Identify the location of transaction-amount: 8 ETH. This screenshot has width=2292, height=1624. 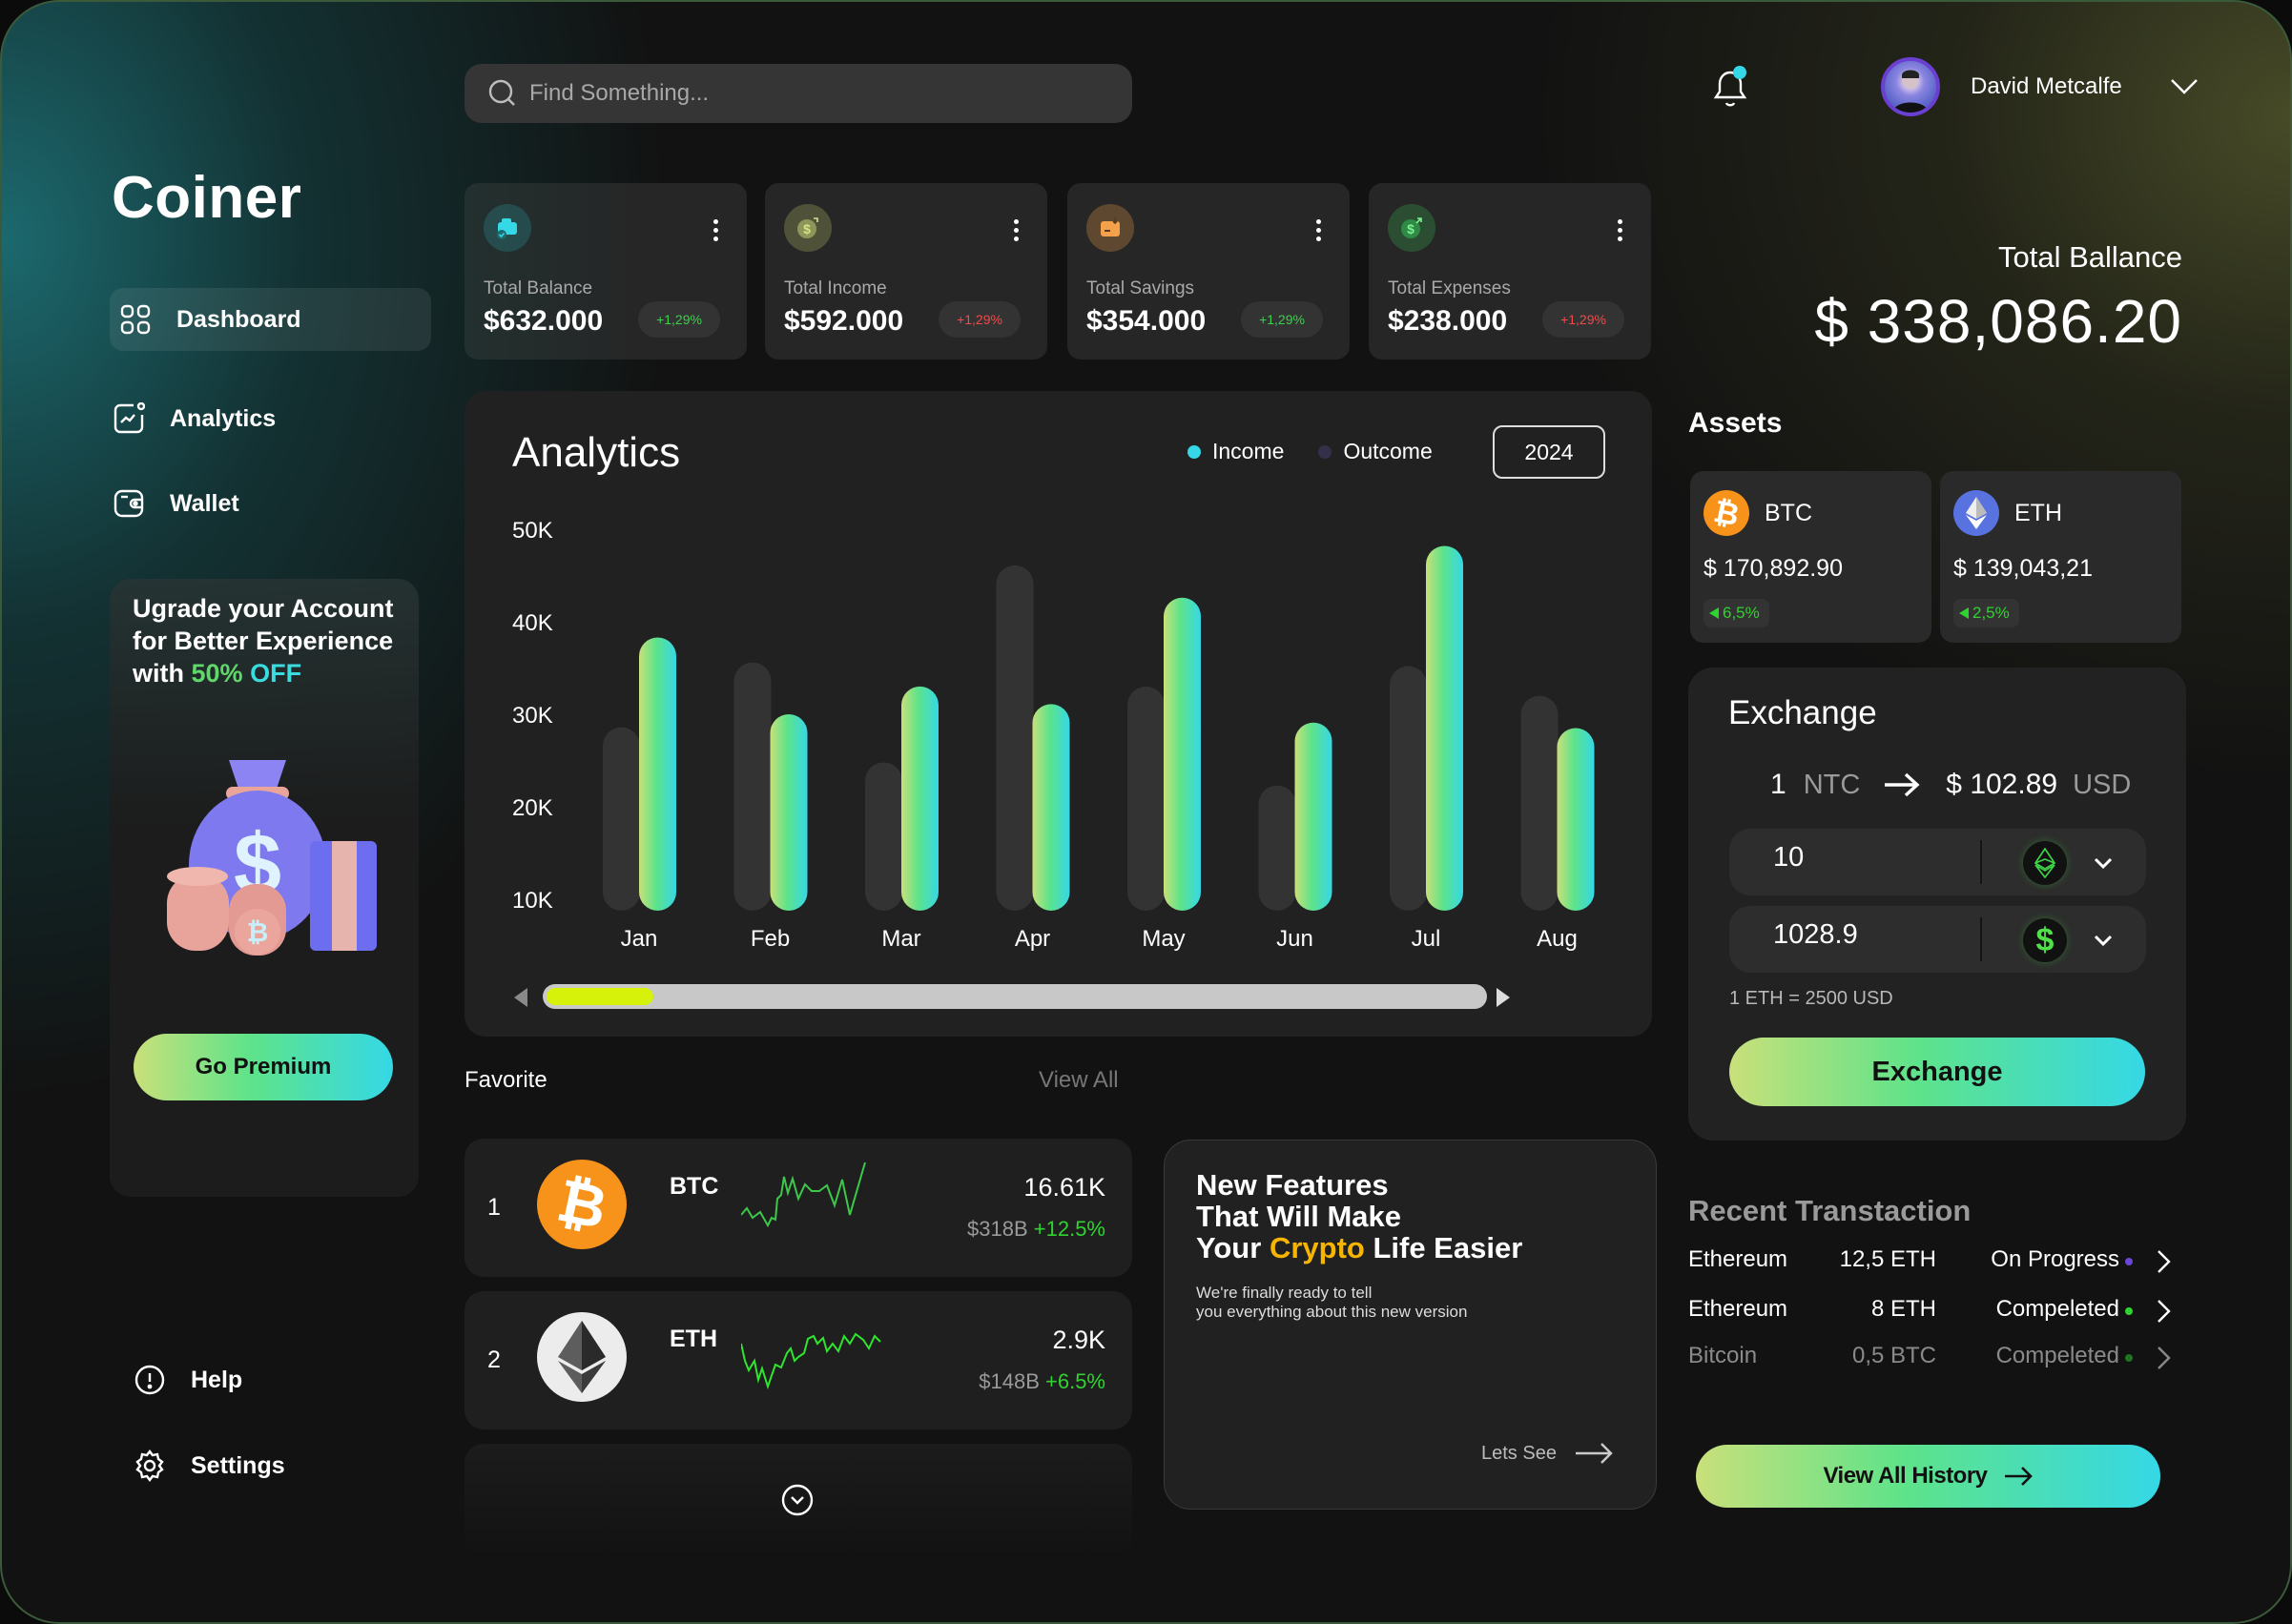
(1903, 1309).